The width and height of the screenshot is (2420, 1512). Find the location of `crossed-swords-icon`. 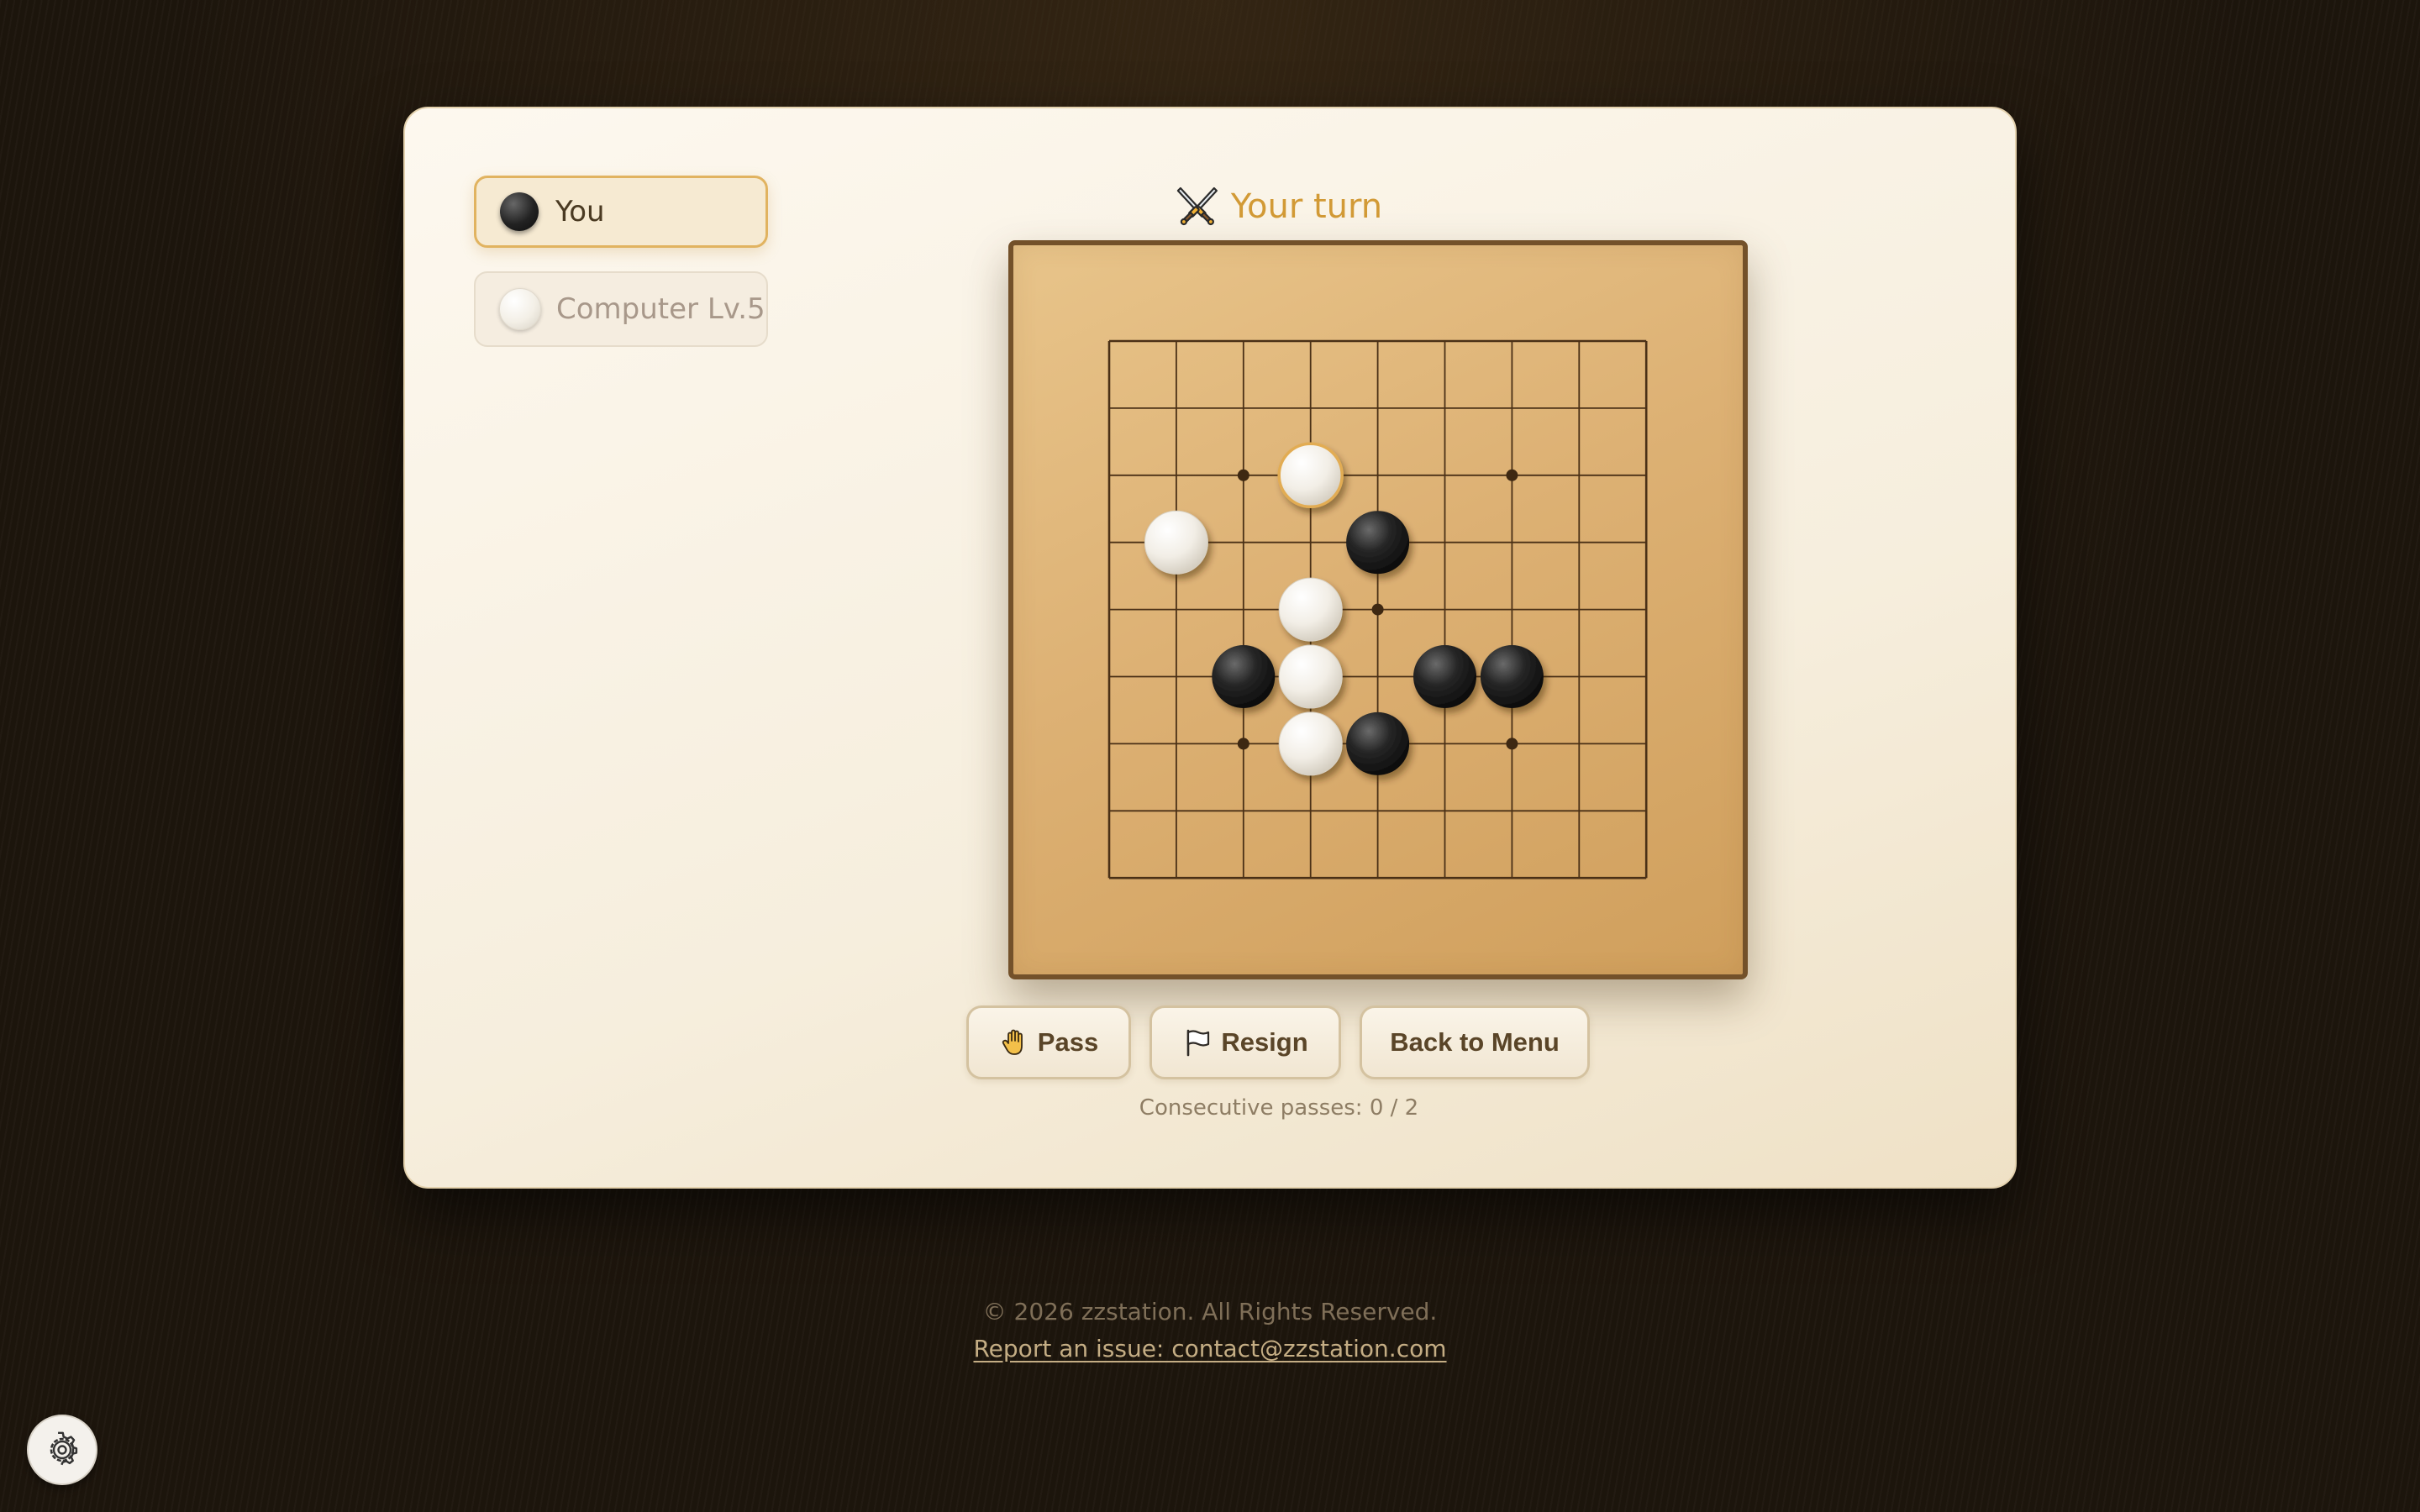

crossed-swords-icon is located at coordinates (1197, 206).